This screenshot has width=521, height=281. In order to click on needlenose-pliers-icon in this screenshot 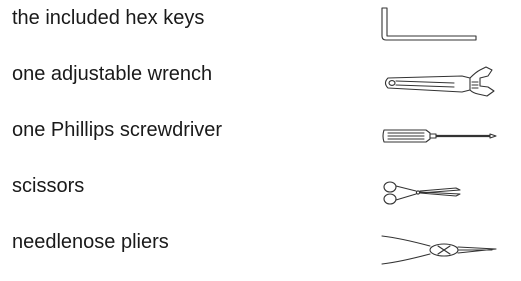, I will do `click(440, 248)`.